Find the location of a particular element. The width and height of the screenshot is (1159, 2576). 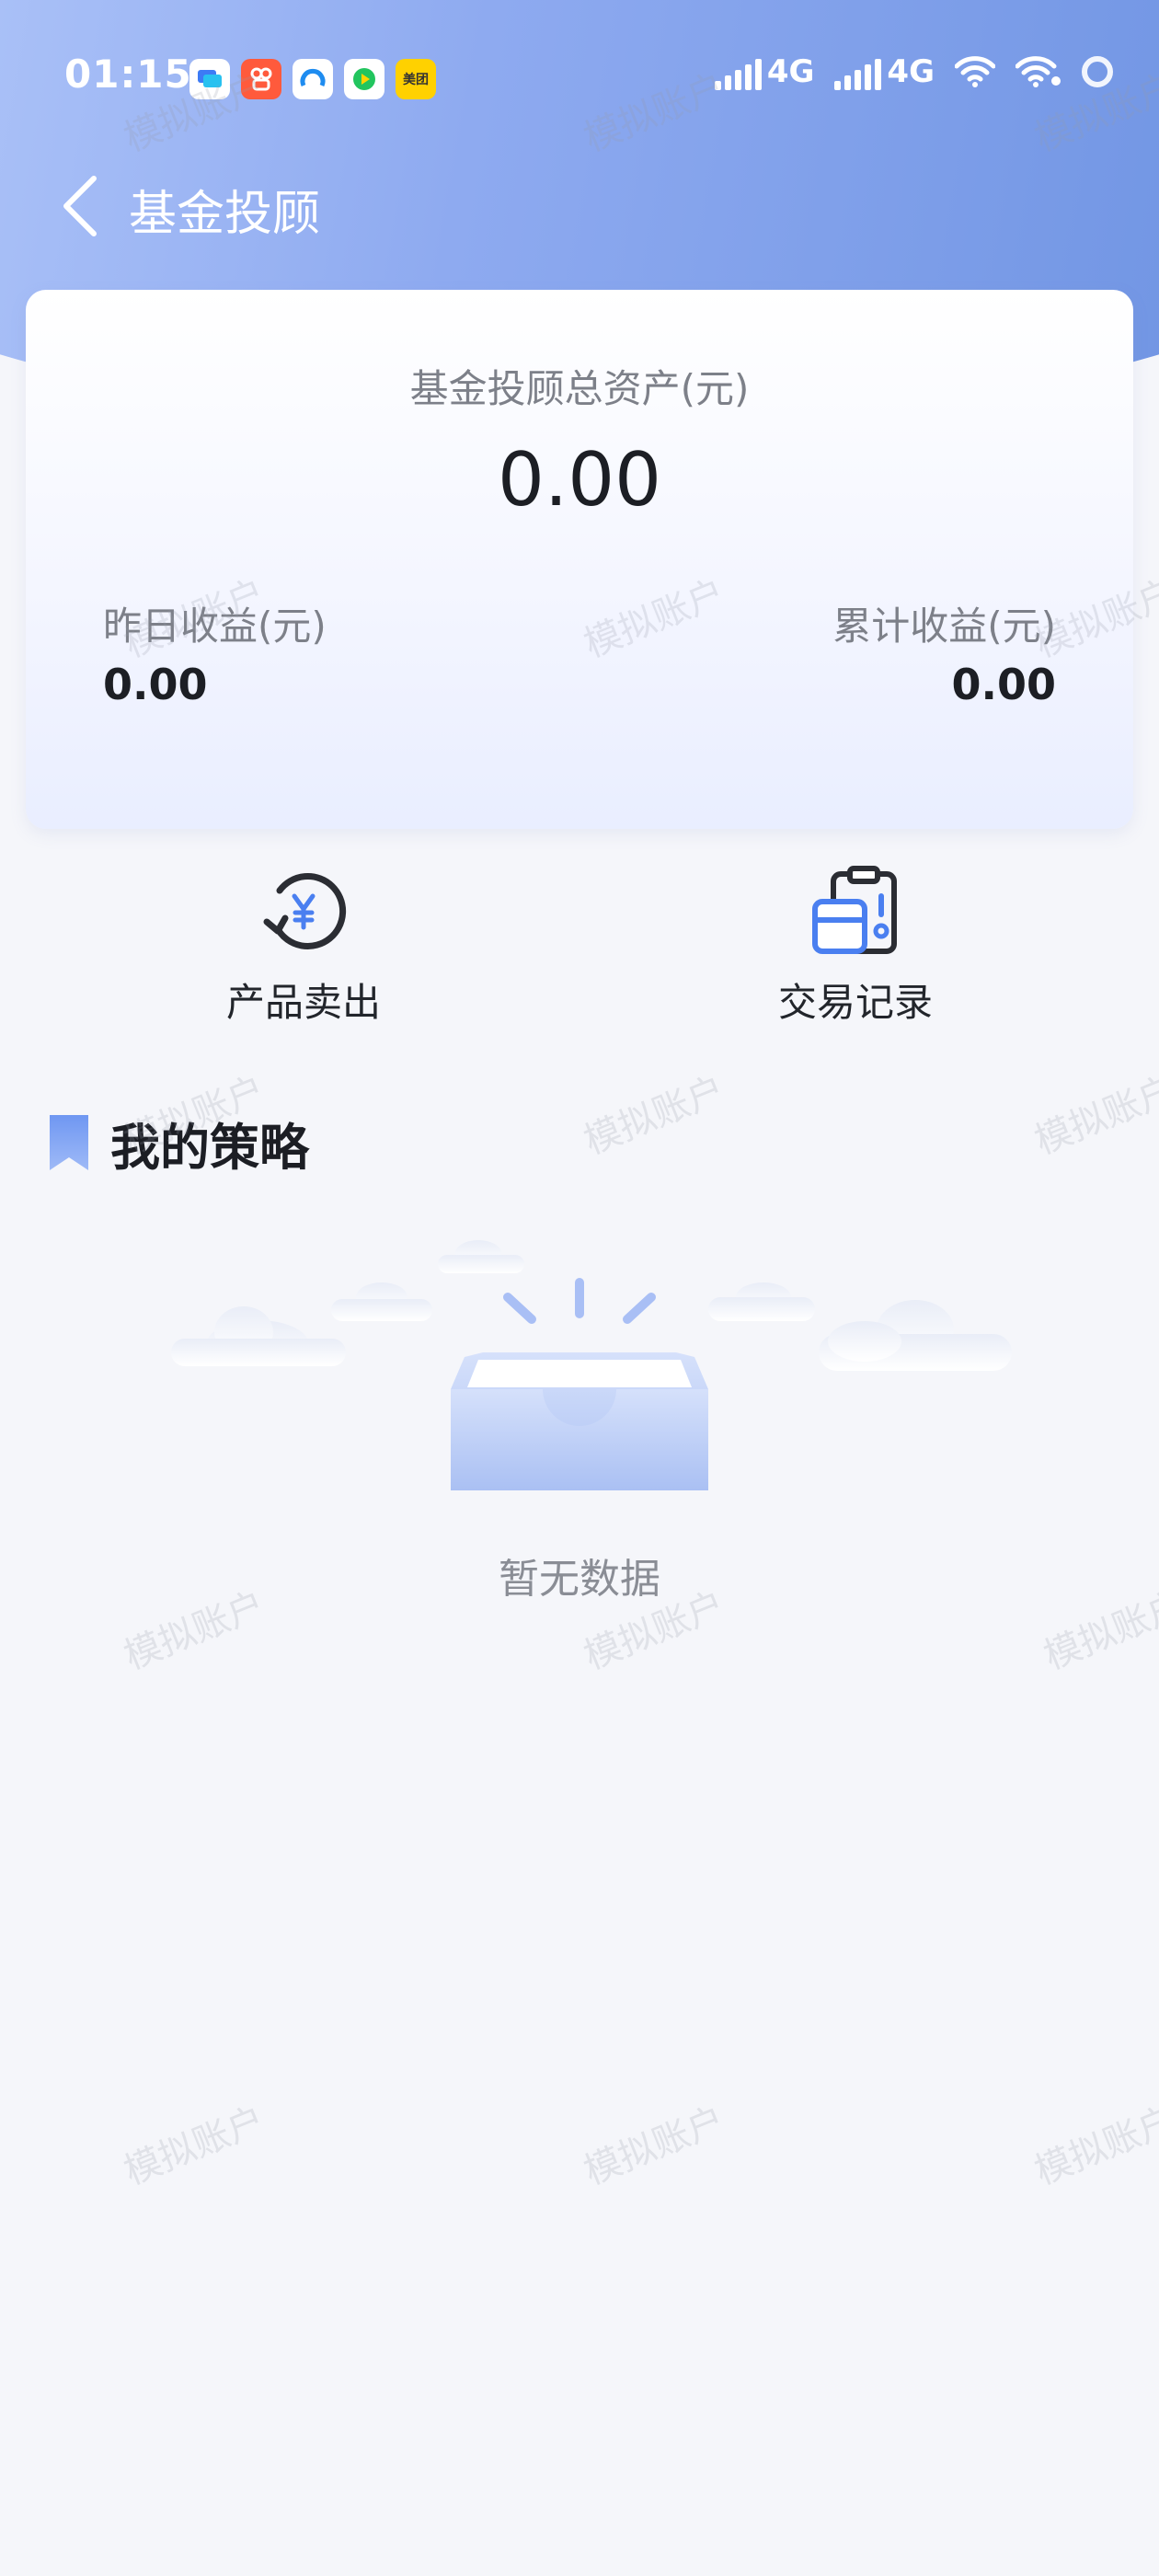

cloud-left is located at coordinates (258, 1336).